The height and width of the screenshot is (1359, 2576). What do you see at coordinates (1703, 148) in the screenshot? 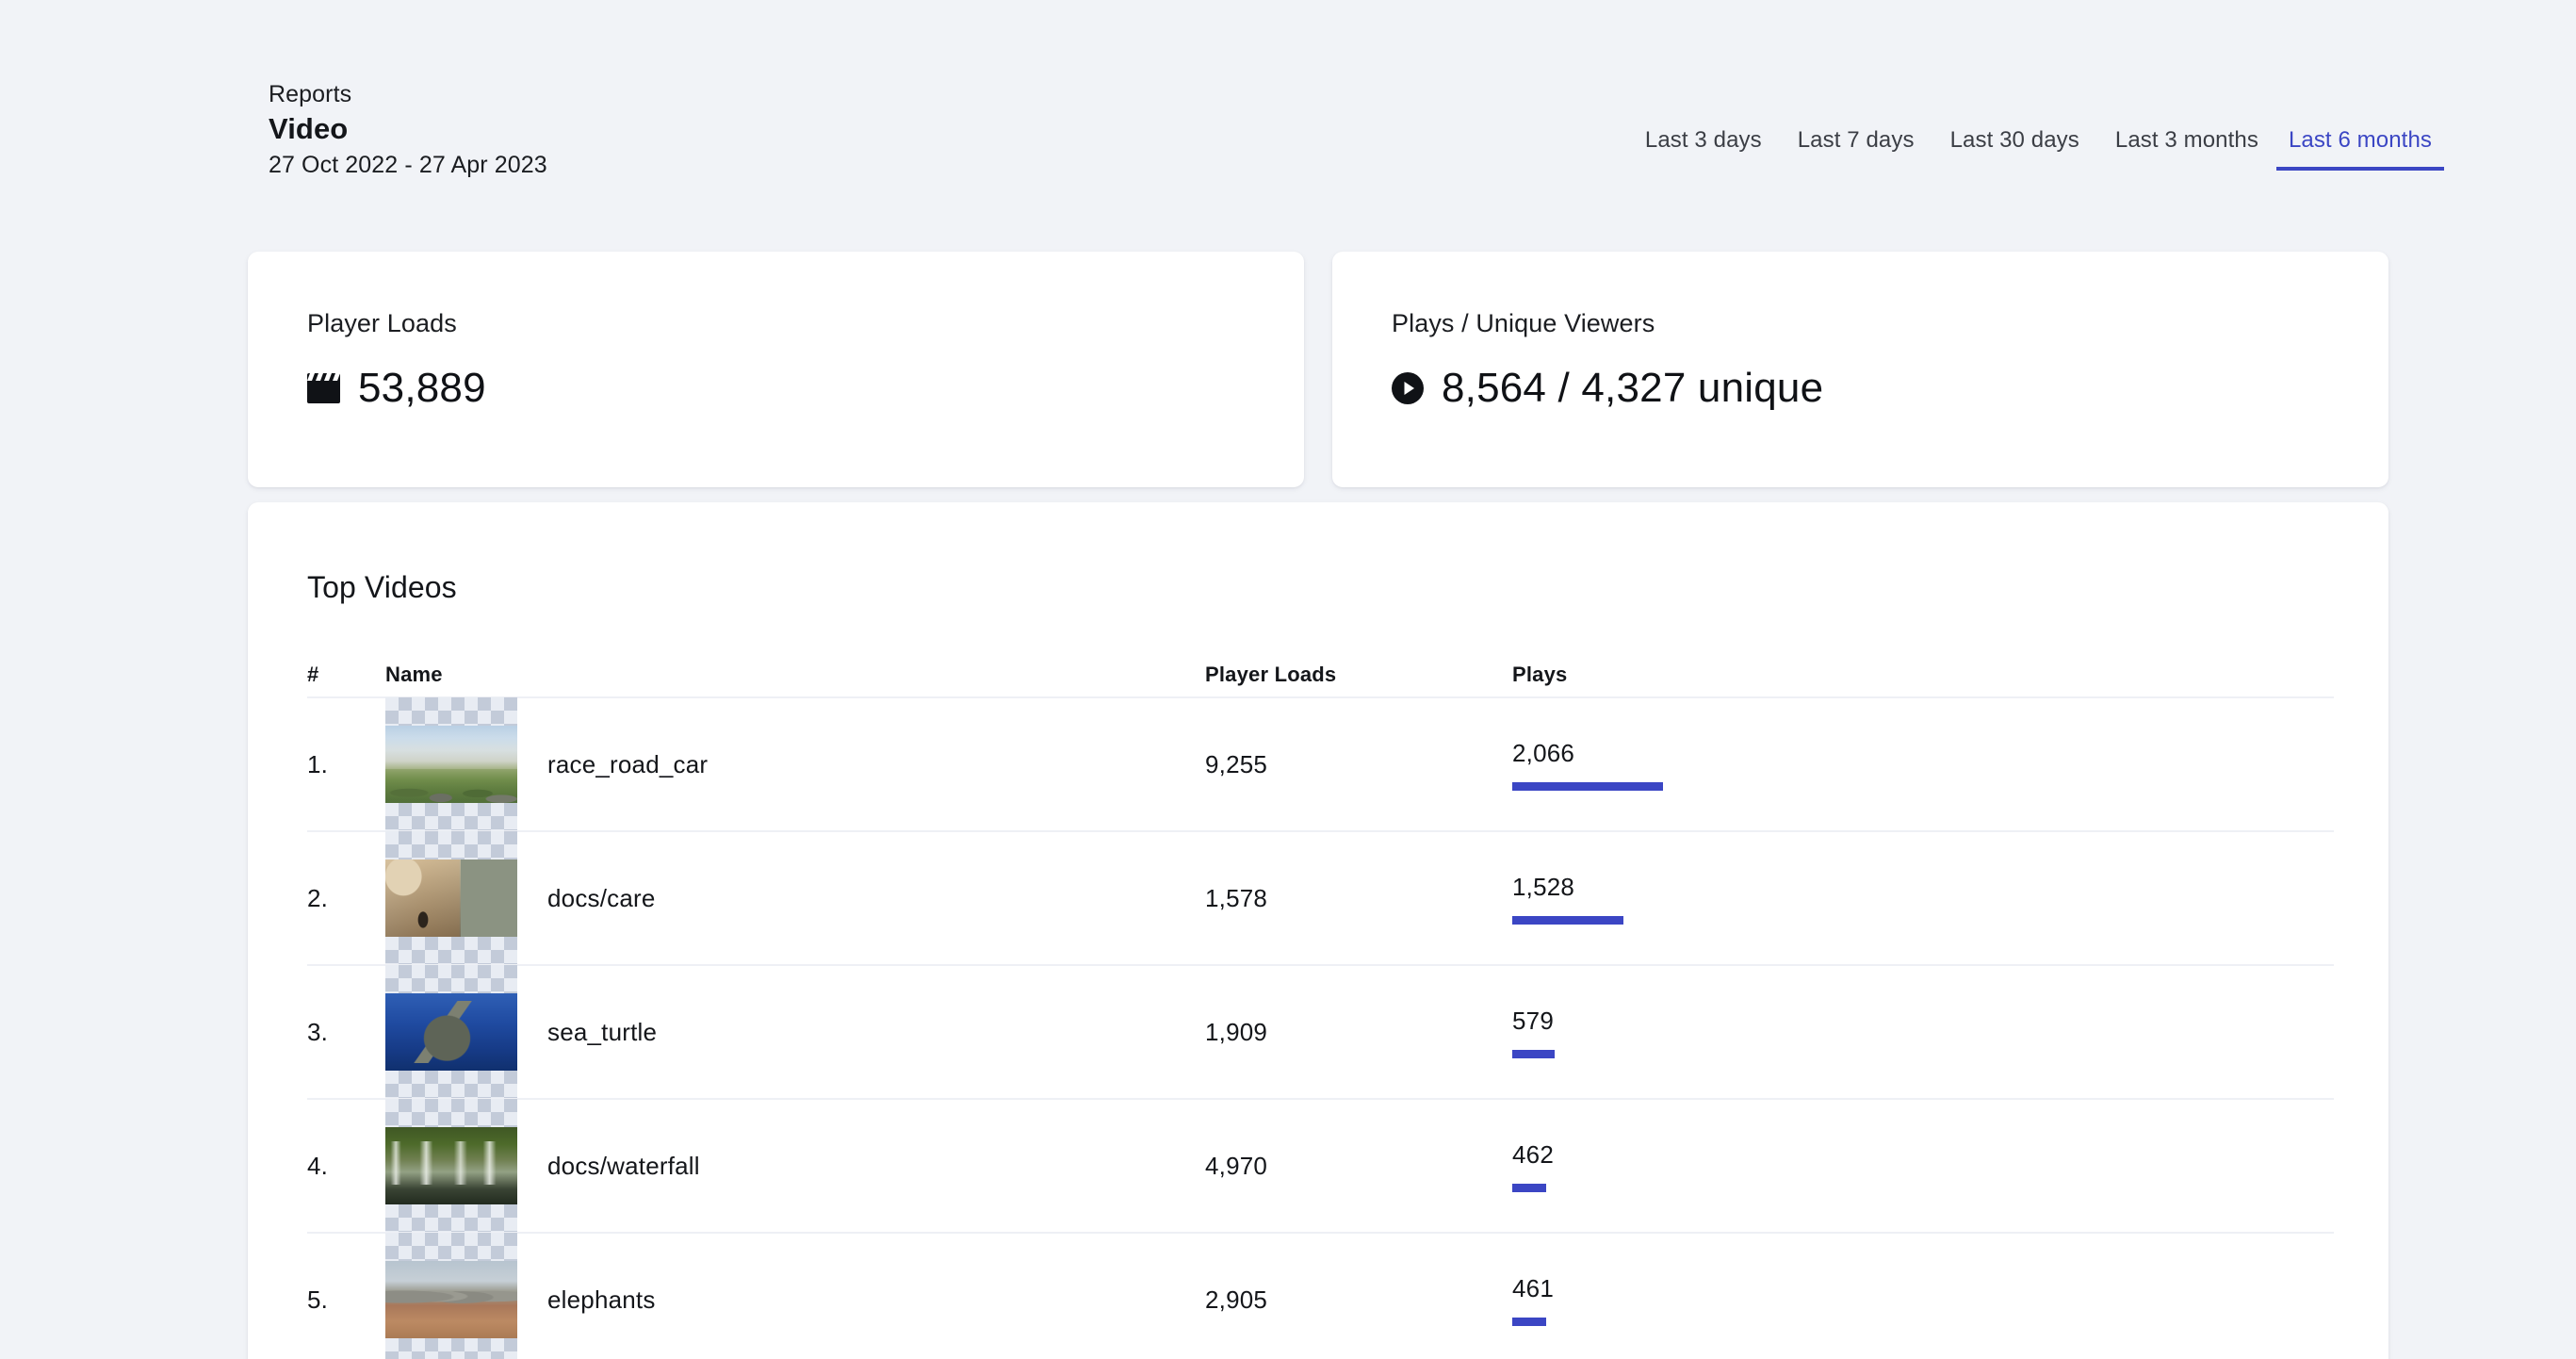
I see `tab-last-3-days: Last 3 days` at bounding box center [1703, 148].